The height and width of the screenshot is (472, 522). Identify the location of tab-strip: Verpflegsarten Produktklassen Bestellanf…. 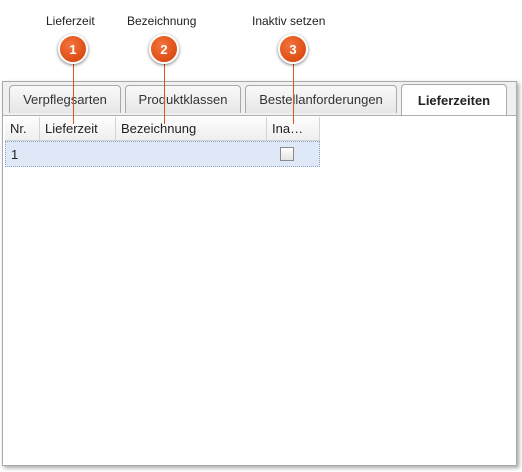
(259, 99).